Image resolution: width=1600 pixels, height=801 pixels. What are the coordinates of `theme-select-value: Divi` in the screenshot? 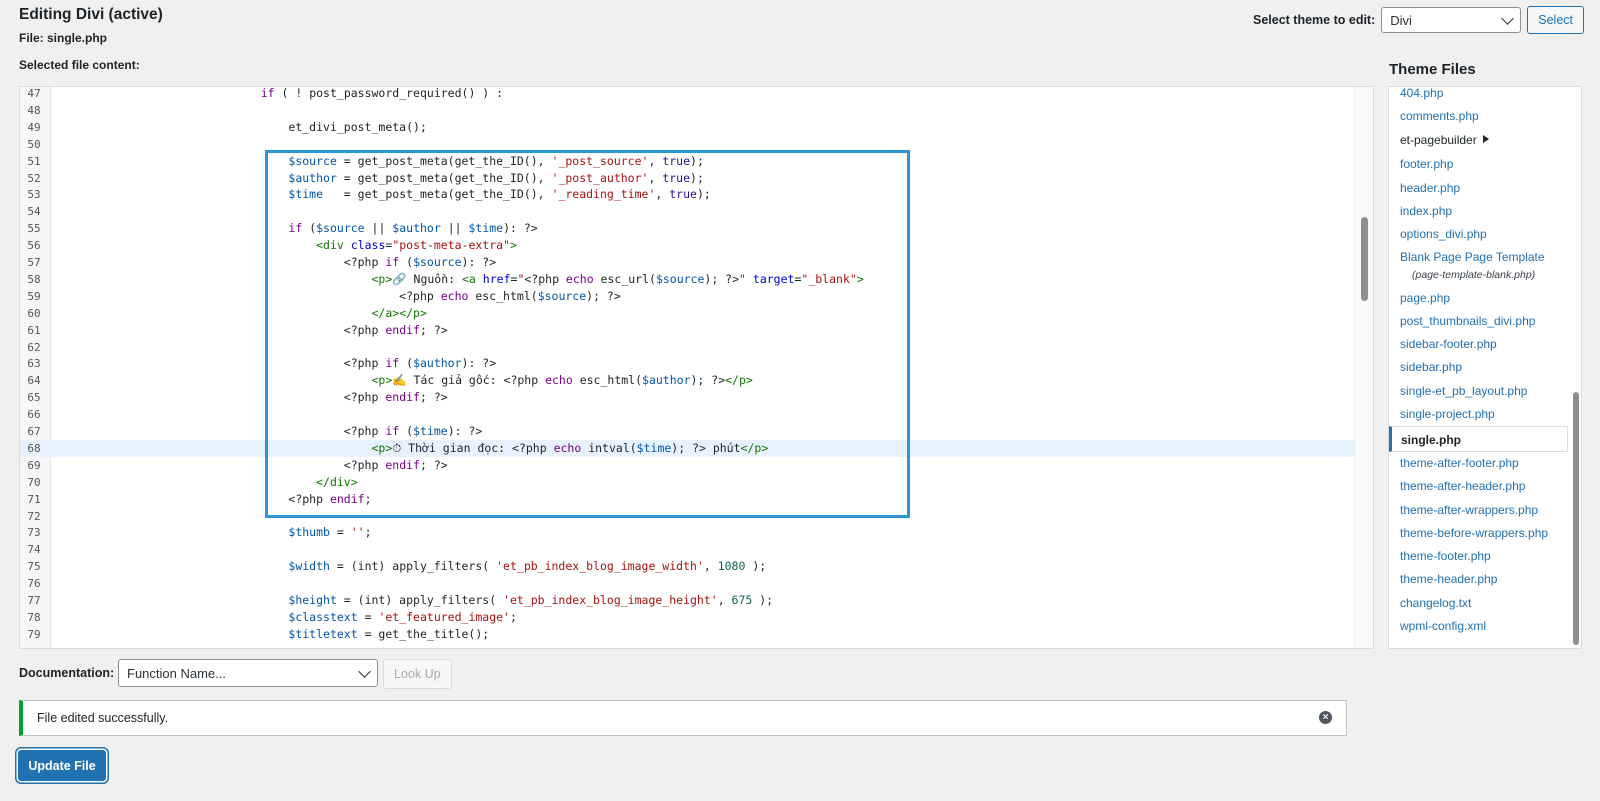 It's located at (1401, 20).